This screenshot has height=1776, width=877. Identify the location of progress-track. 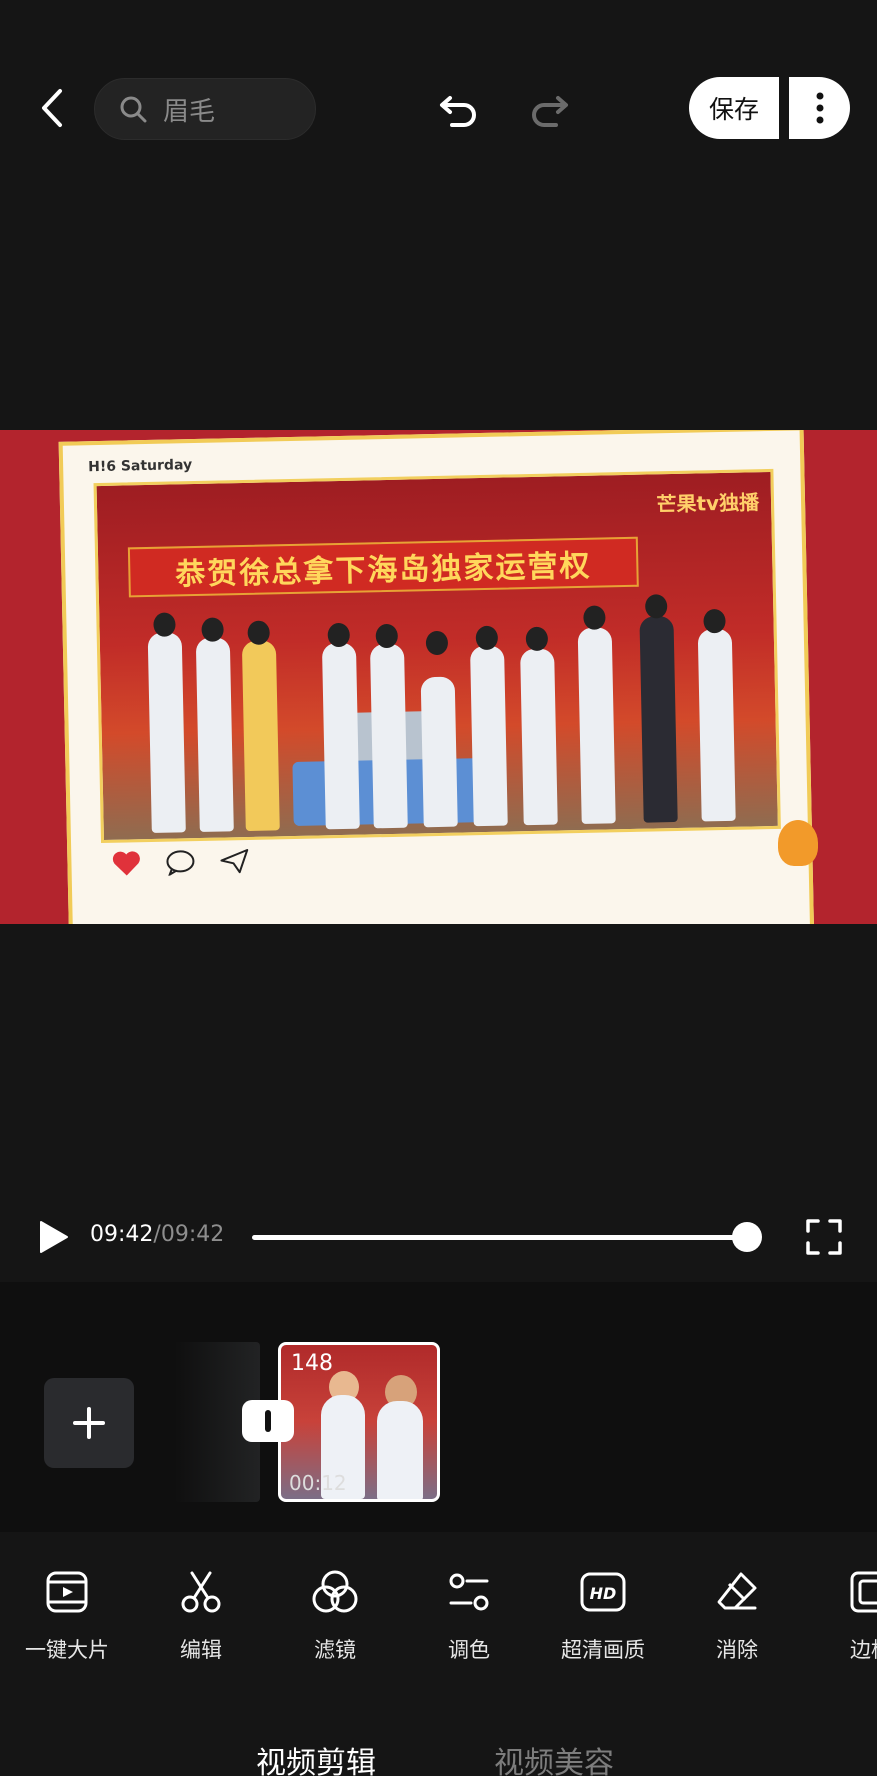
(499, 1237).